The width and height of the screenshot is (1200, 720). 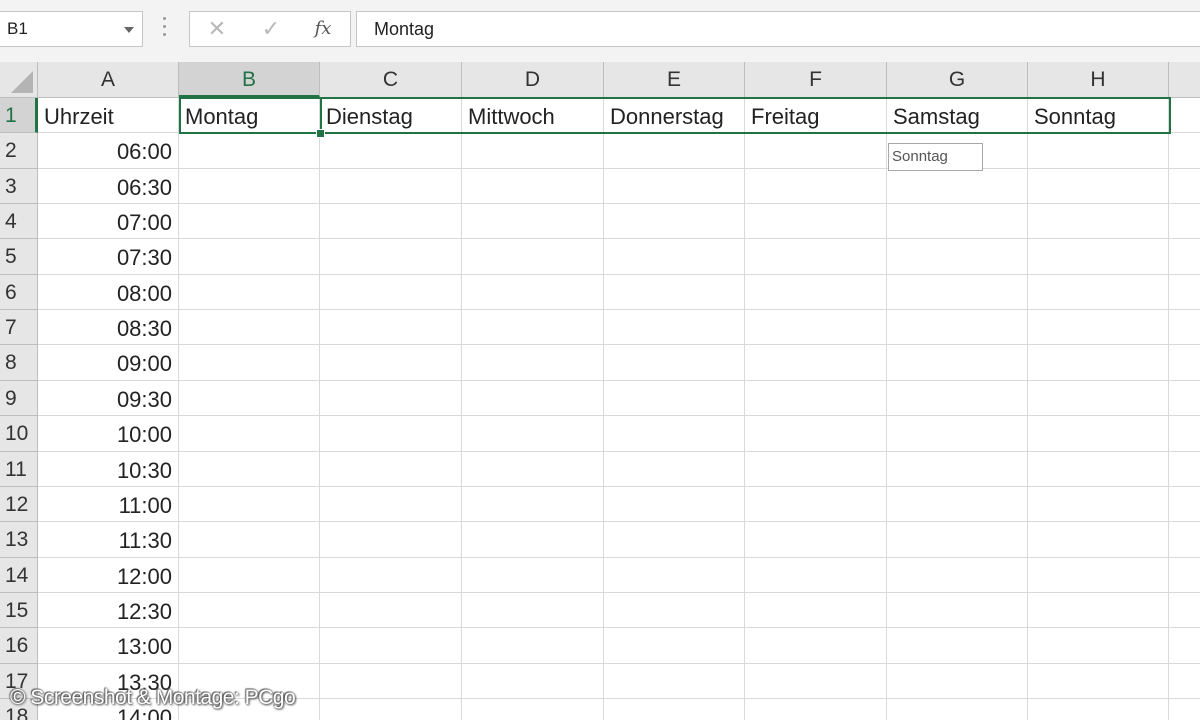 What do you see at coordinates (778, 29) in the screenshot?
I see `formula-input: Montag` at bounding box center [778, 29].